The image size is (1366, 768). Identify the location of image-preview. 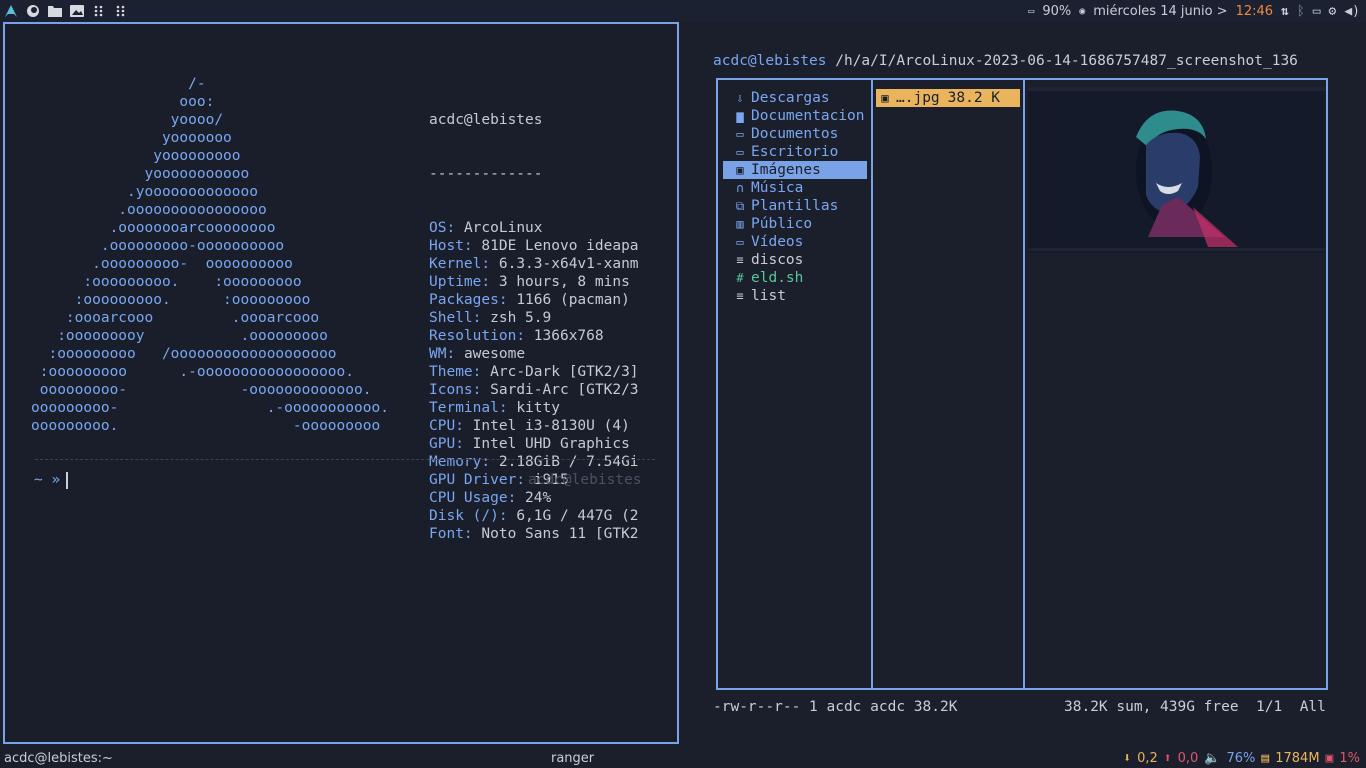
(1176, 170).